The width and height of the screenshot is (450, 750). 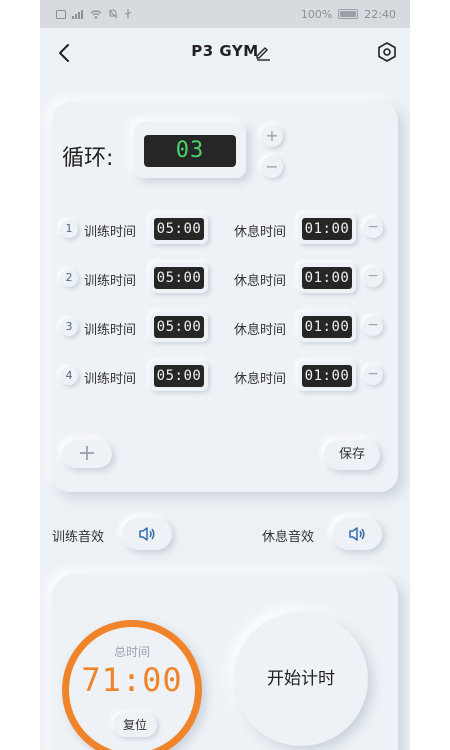 I want to click on total-time-label: 总时间, so click(x=131, y=652).